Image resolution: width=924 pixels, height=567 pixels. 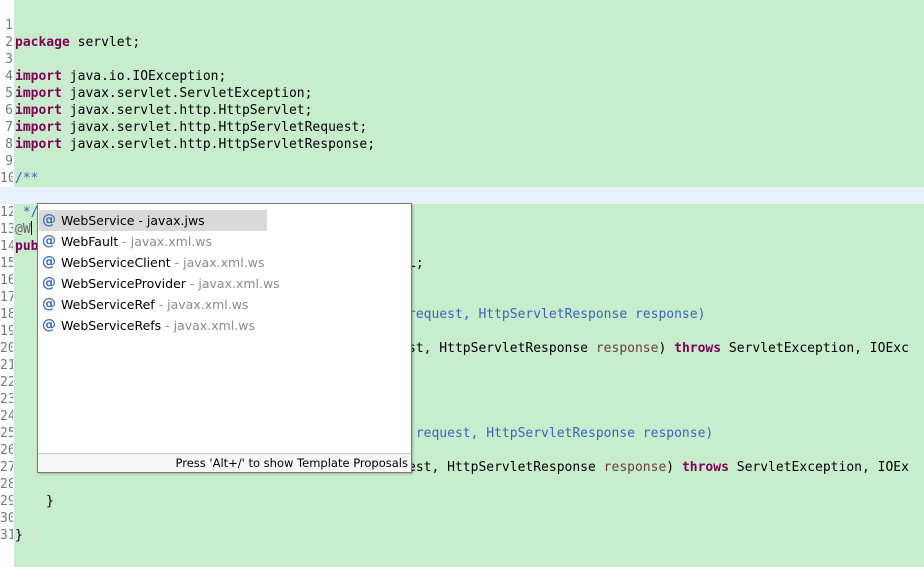 I want to click on code-line: 11 */, so click(x=462, y=195).